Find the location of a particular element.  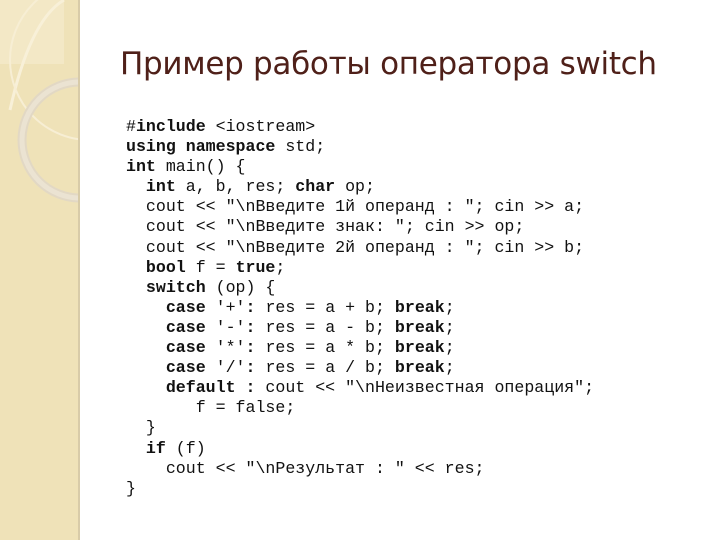

code-text: main() { is located at coordinates (200, 167).